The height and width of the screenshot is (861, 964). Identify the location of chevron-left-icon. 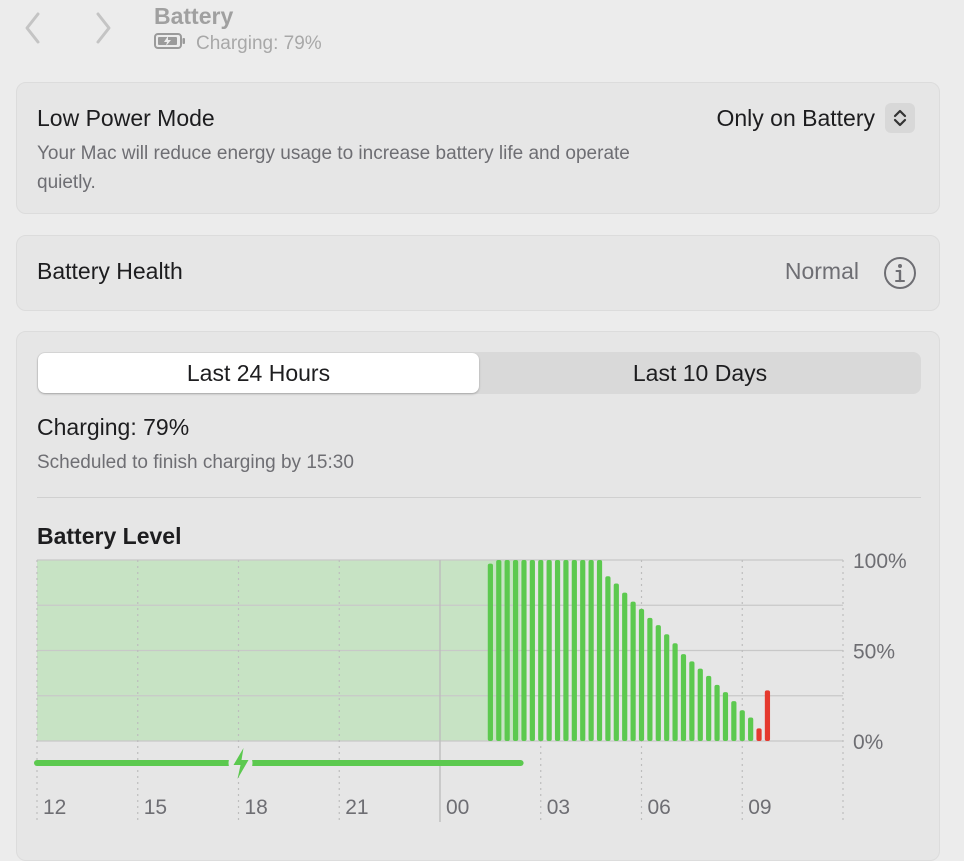
(32, 28).